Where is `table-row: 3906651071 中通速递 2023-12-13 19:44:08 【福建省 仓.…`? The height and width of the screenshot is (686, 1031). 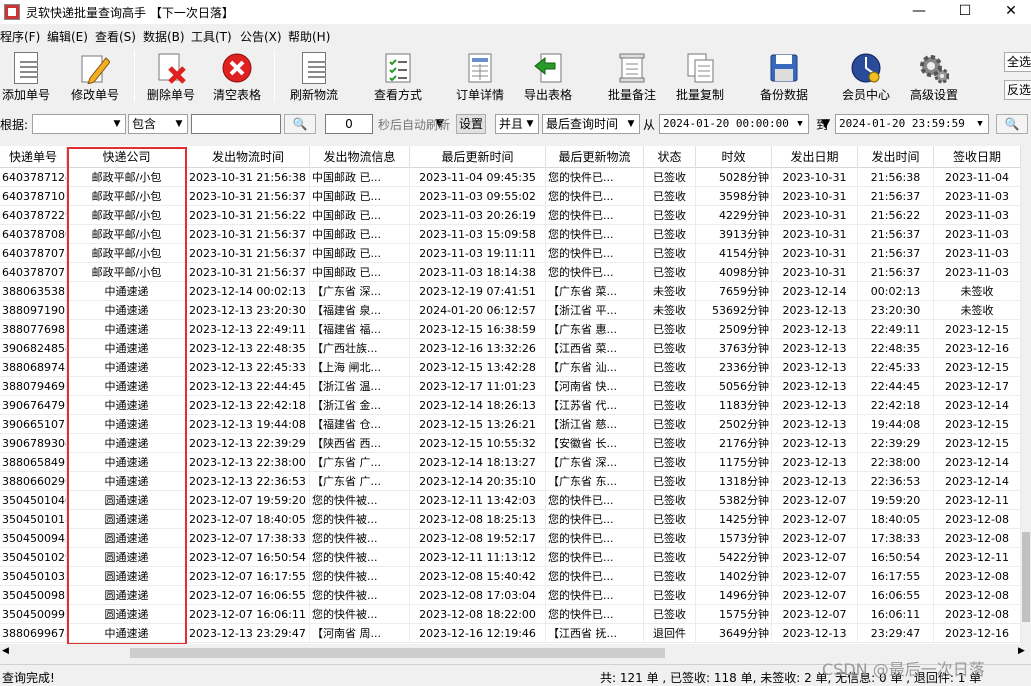
table-row: 3906651071 中通速递 2023-12-13 19:44:08 【福建省 仓.… is located at coordinates (510, 424).